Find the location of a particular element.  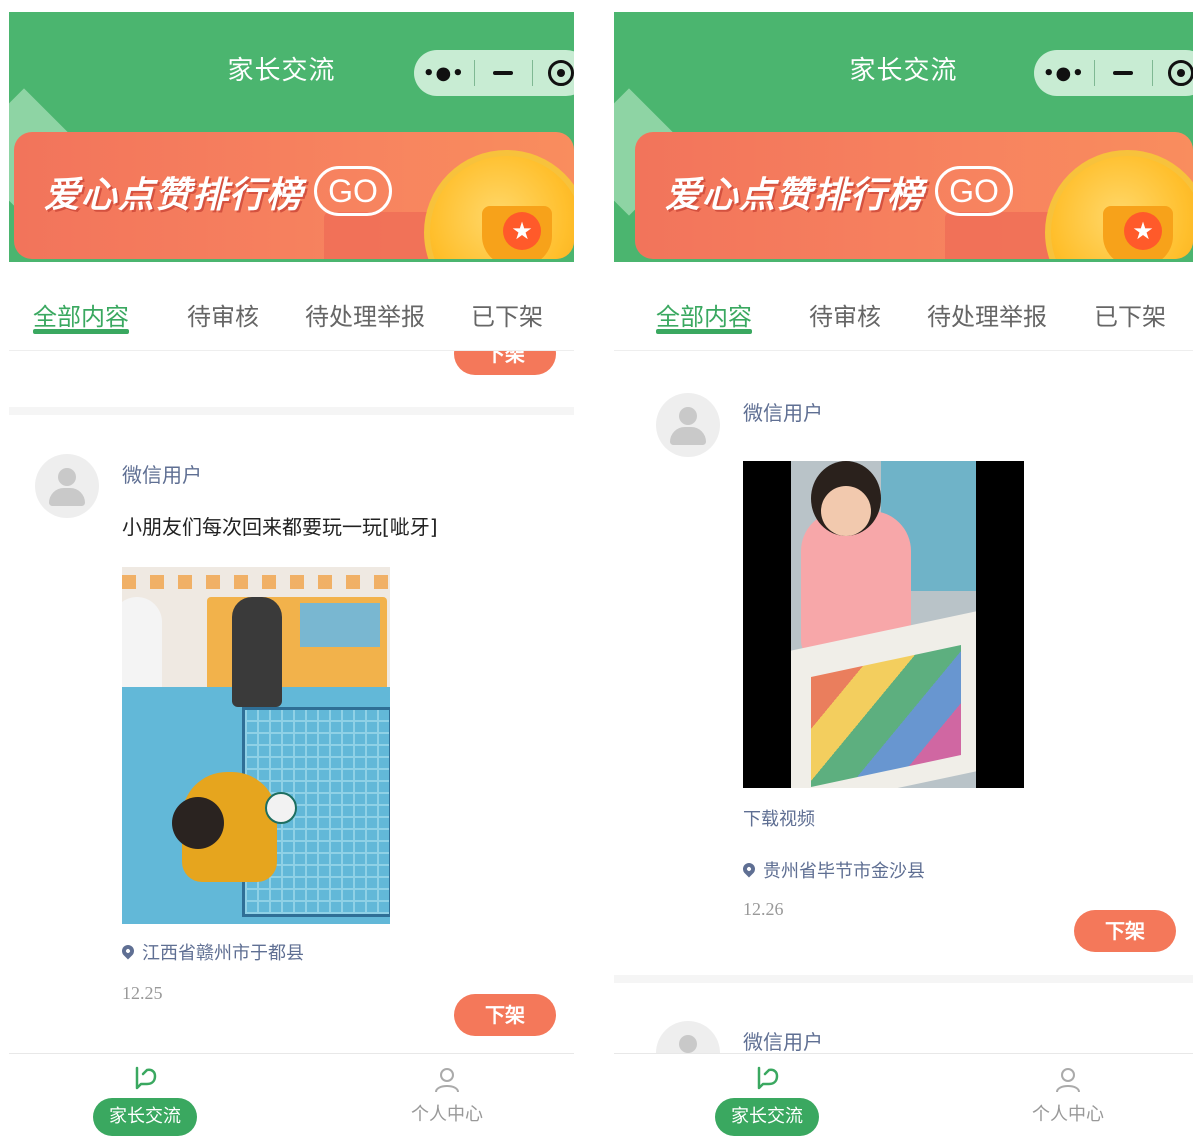

location-text: 贵州省毕节市金沙县 is located at coordinates (844, 871).